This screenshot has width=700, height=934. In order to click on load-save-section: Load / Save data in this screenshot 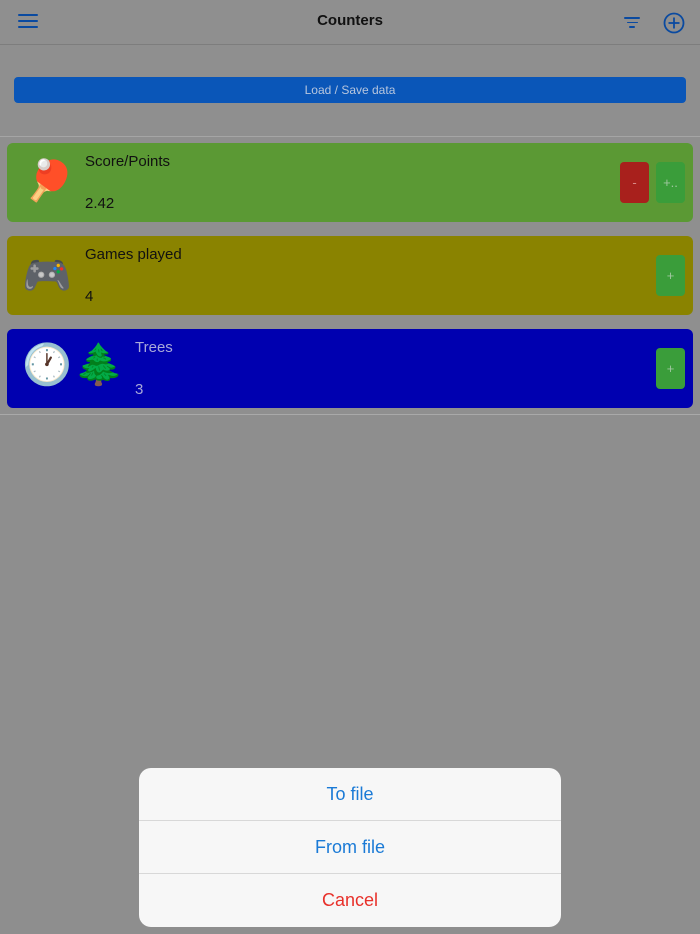, I will do `click(350, 91)`.